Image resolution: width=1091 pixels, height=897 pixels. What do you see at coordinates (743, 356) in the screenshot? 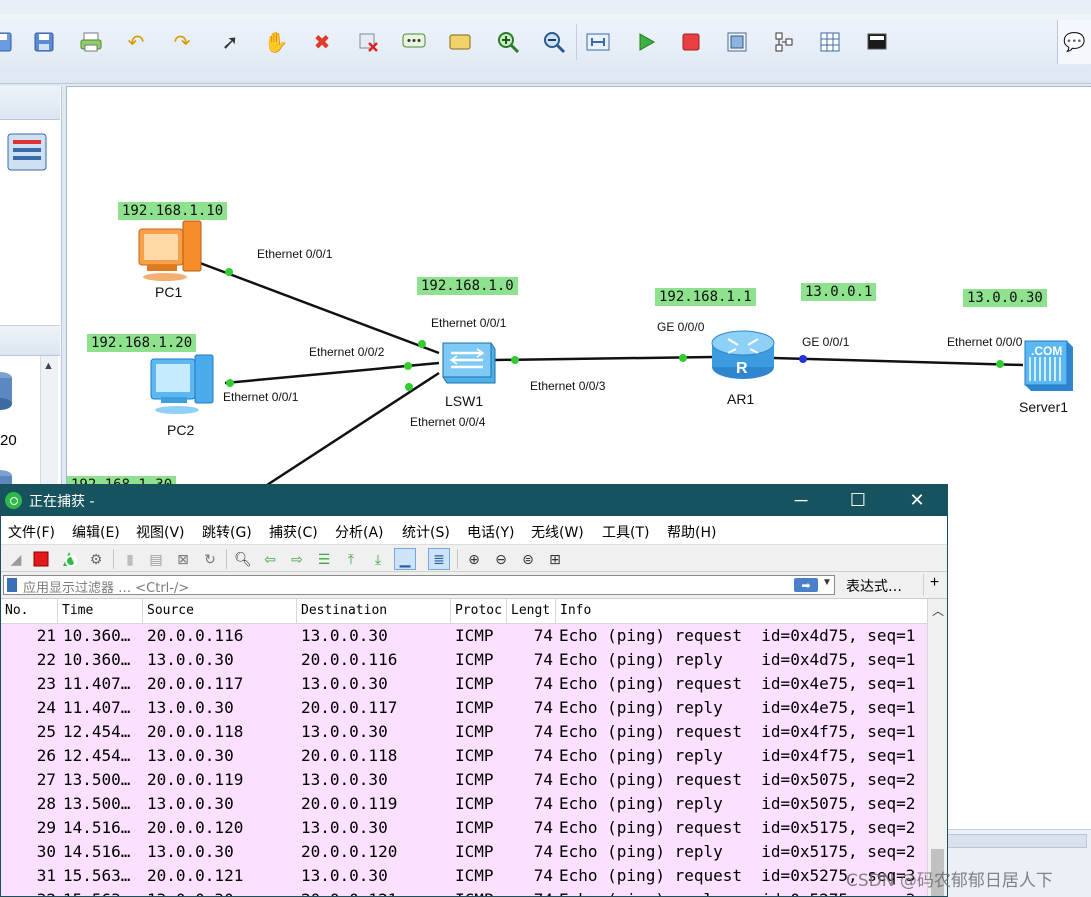
I see `ar1-device-icon: R` at bounding box center [743, 356].